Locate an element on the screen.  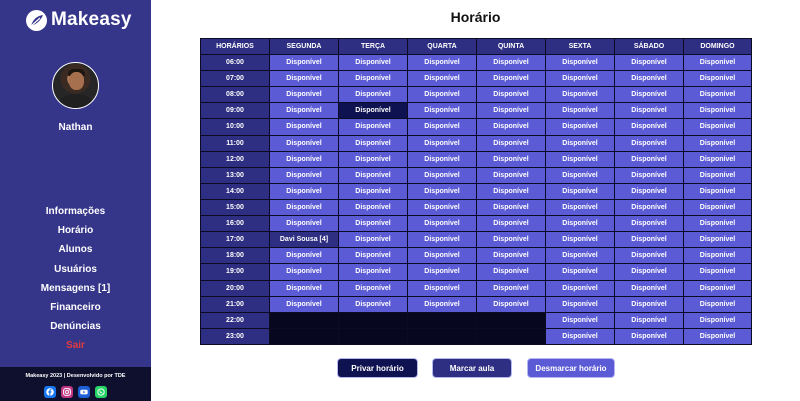
booked-slot: Davi Sousa [4] is located at coordinates (304, 240).